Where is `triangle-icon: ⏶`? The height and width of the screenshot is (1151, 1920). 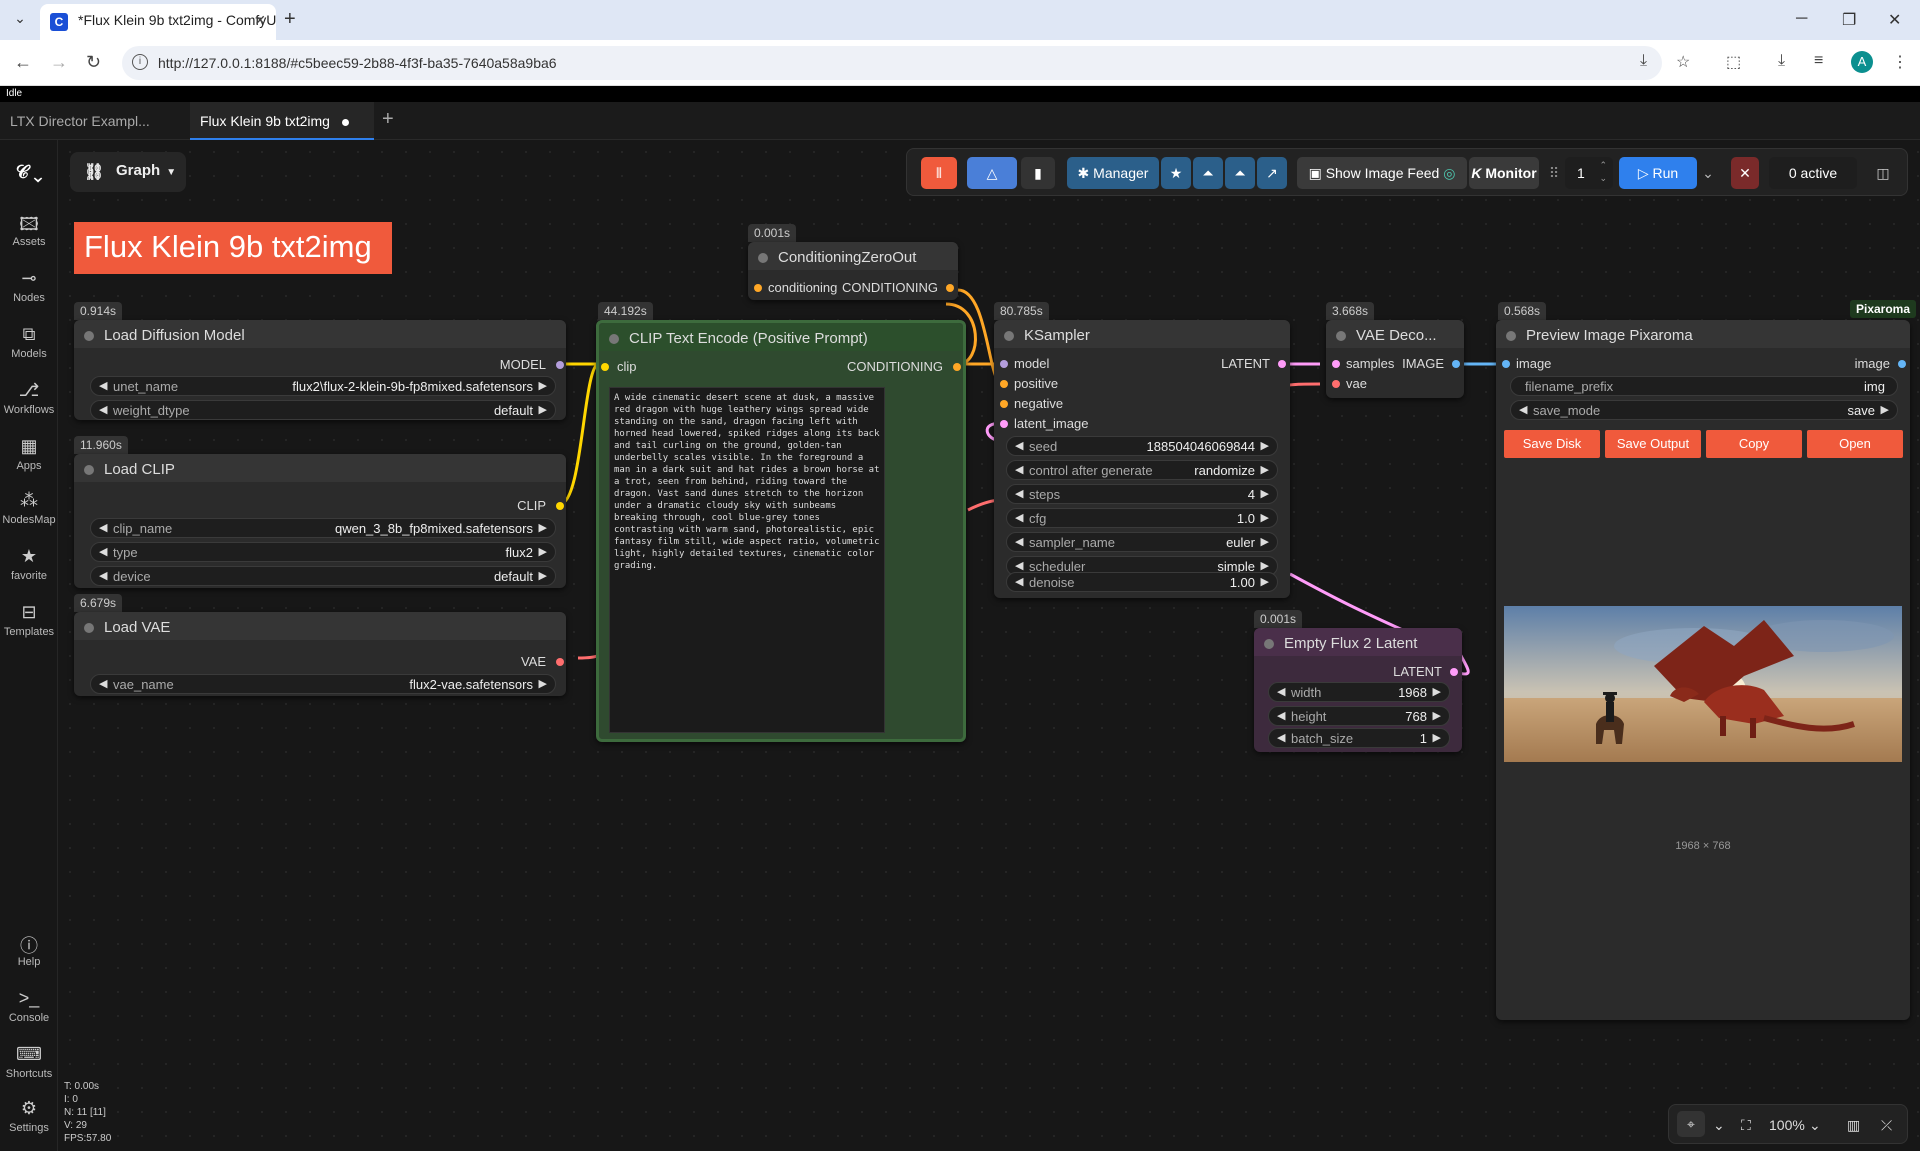
triangle-icon: ⏶ is located at coordinates (1208, 173).